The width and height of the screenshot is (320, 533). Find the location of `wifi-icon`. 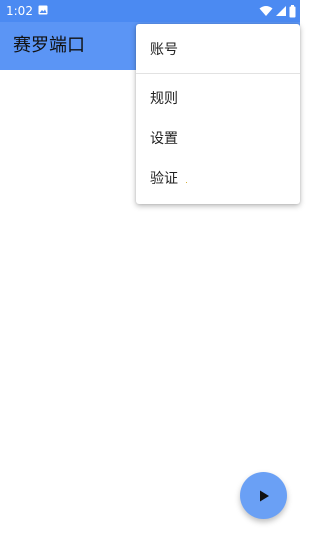

wifi-icon is located at coordinates (266, 11).